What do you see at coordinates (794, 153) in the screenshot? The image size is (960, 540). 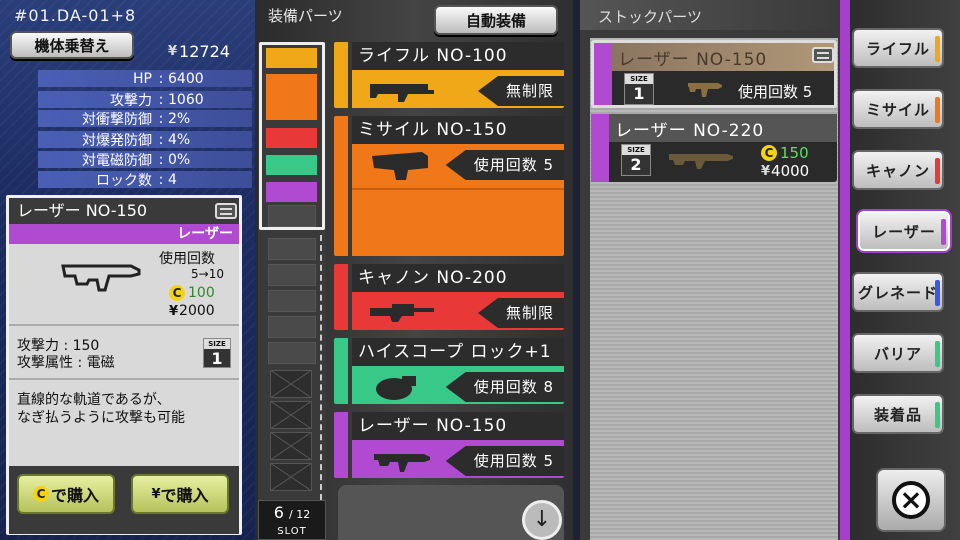 I see `c-cost-value: 150` at bounding box center [794, 153].